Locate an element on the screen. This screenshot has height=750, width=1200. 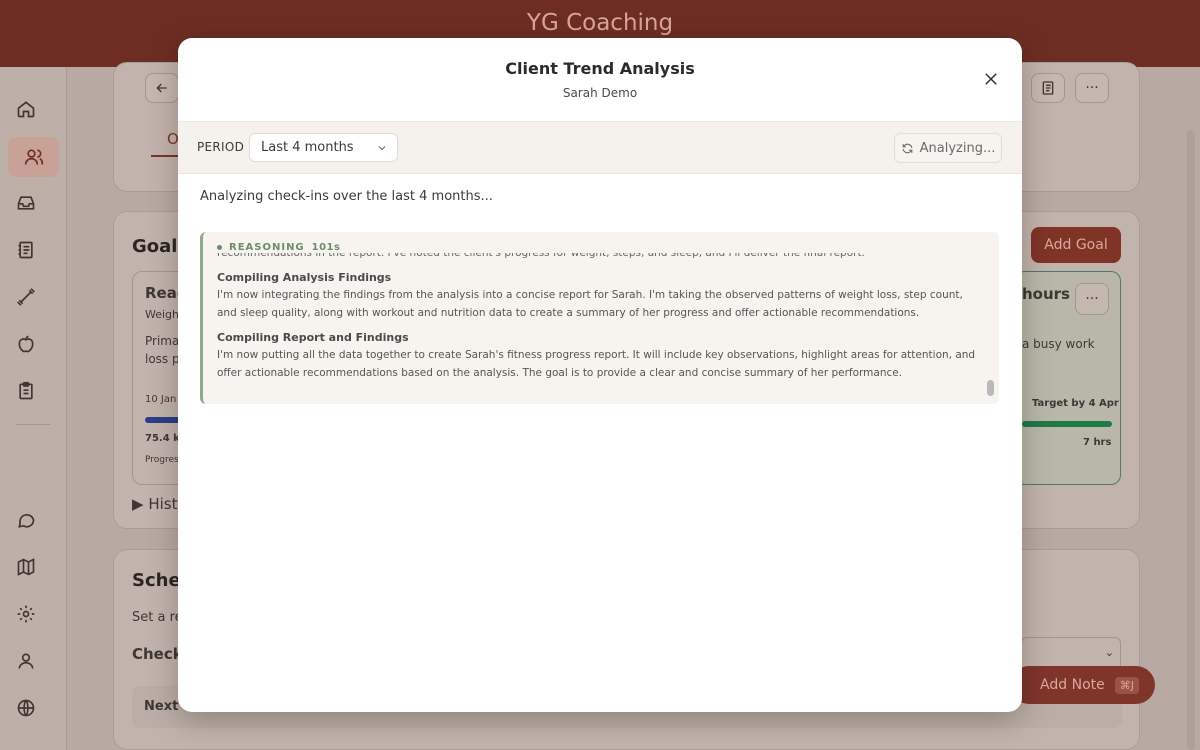
chevron-down-icon is located at coordinates (382, 148).